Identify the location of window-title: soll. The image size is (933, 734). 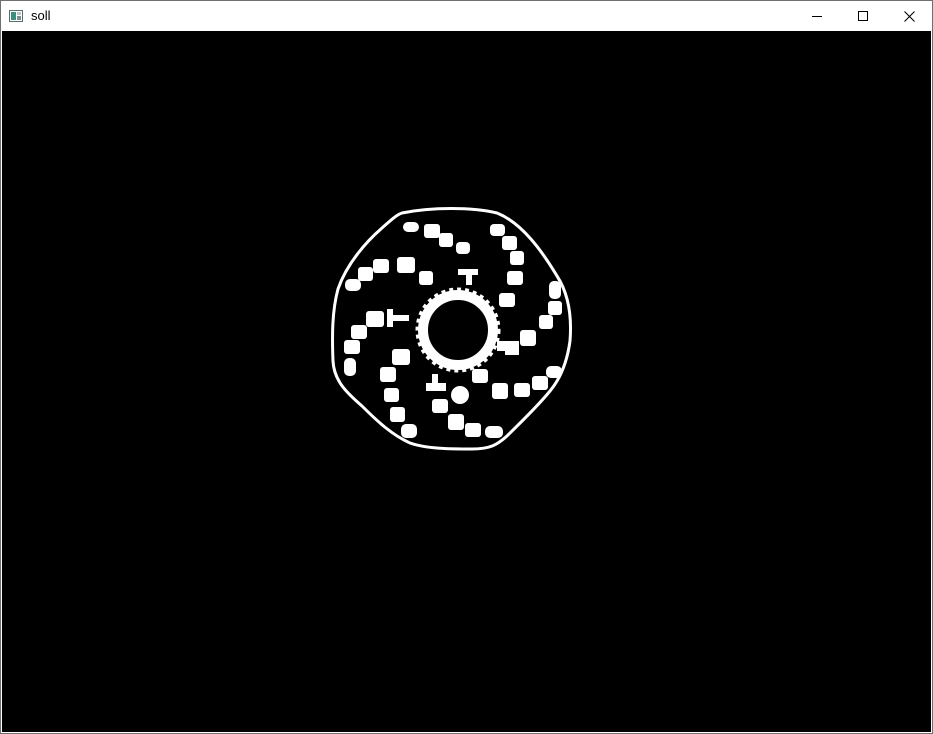
(41, 15).